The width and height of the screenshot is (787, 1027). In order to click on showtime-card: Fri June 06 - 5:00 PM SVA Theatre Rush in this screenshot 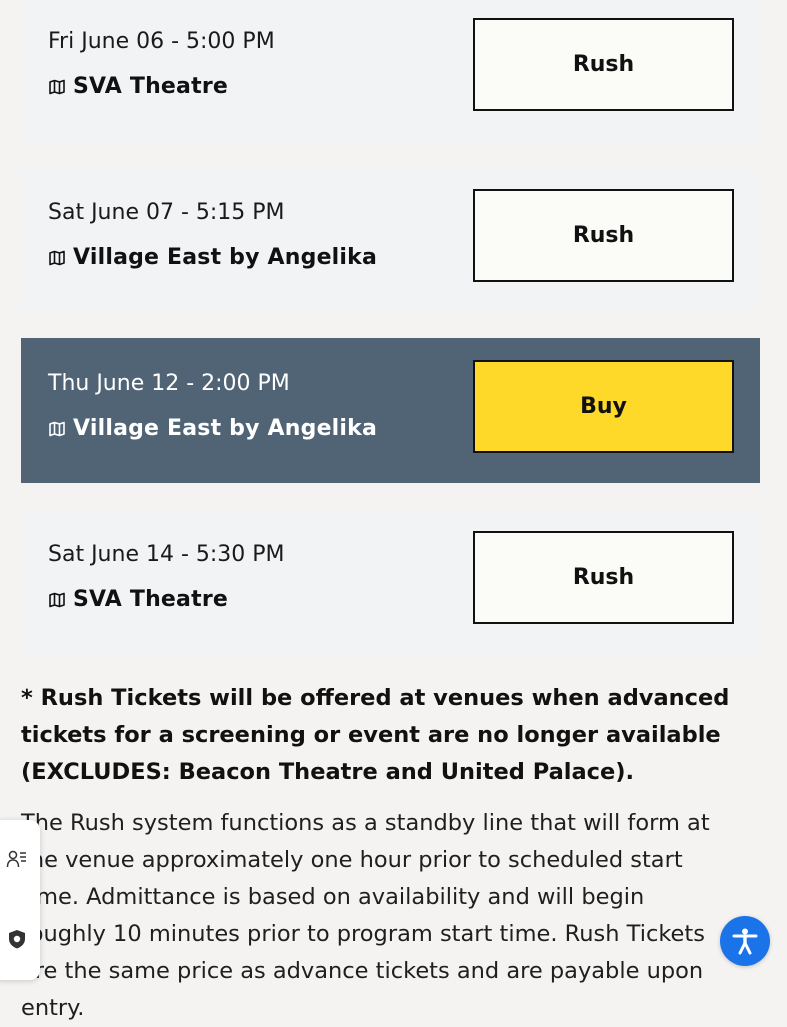, I will do `click(390, 70)`.